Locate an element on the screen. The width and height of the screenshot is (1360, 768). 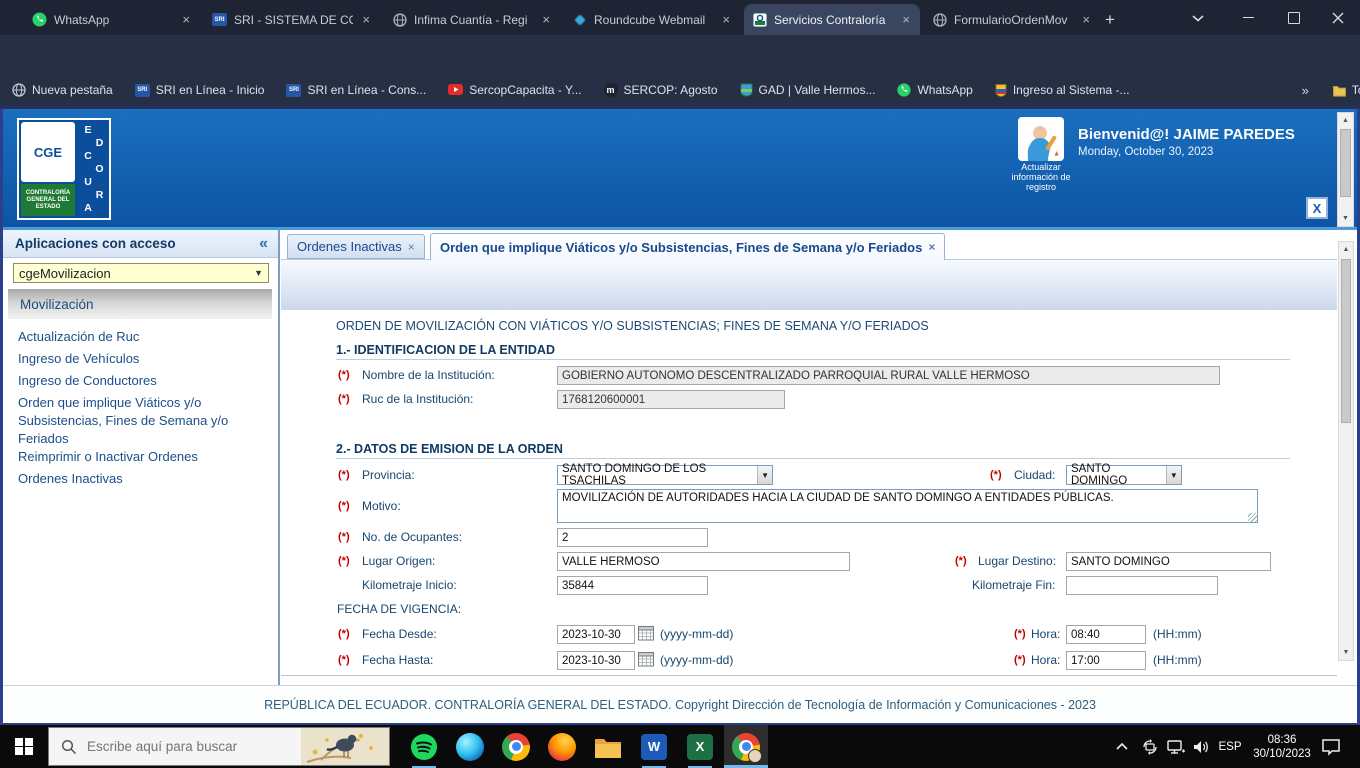
window-minimize-button is located at coordinates (1248, 17).